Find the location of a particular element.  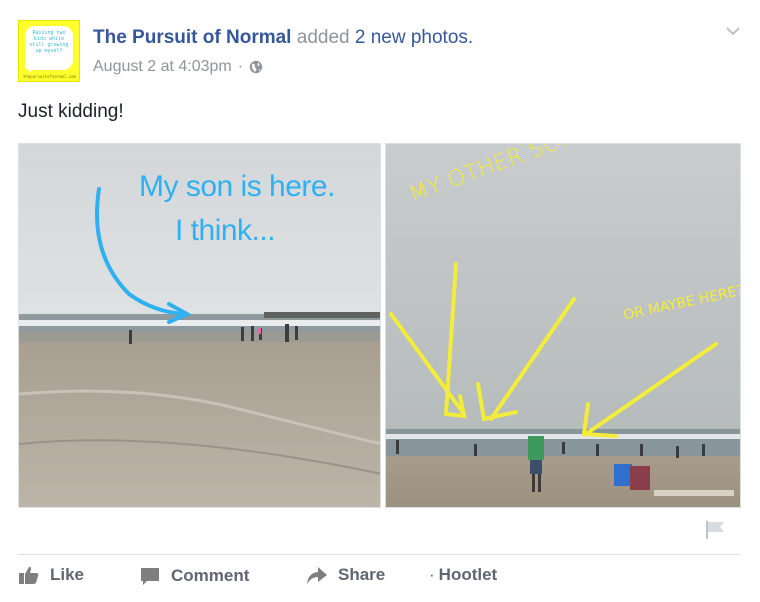

globe-icon is located at coordinates (256, 67).